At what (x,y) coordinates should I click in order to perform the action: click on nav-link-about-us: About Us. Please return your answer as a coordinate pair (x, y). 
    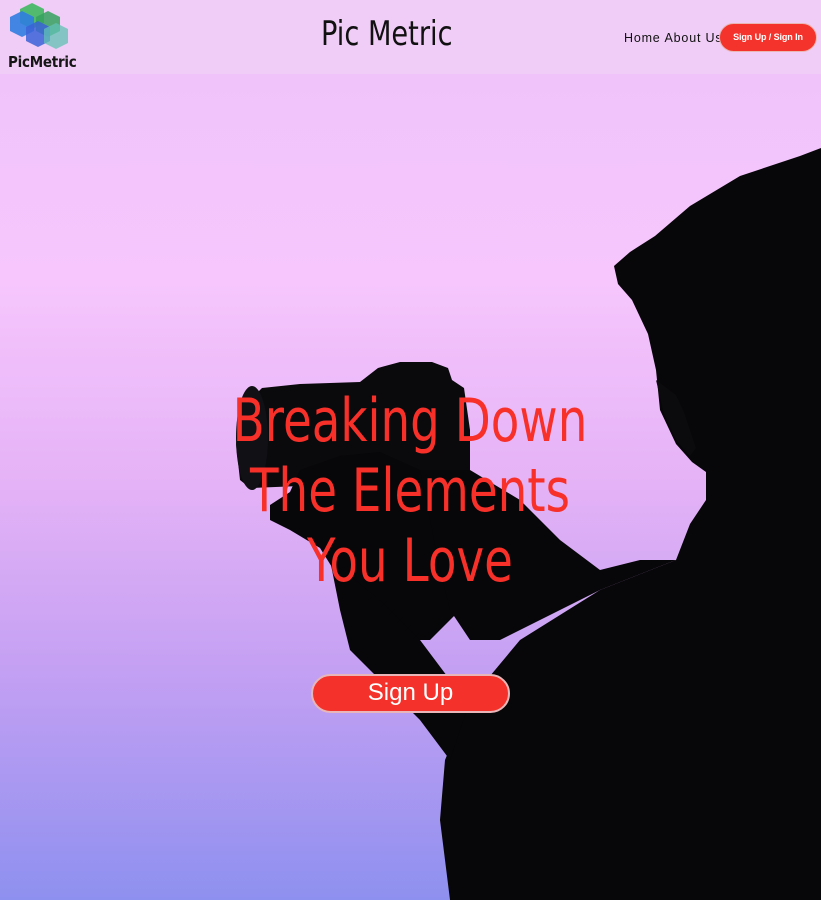
    Looking at the image, I should click on (694, 38).